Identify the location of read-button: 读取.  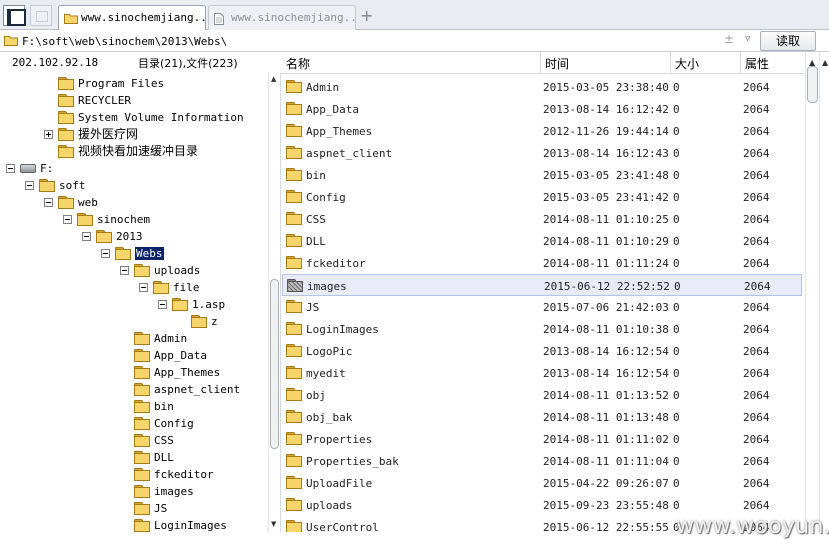
(788, 41).